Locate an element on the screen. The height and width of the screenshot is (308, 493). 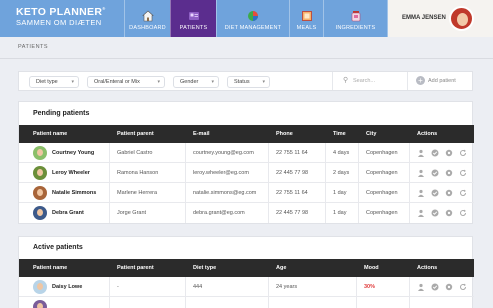
col-mood: Mood is located at coordinates (371, 268).